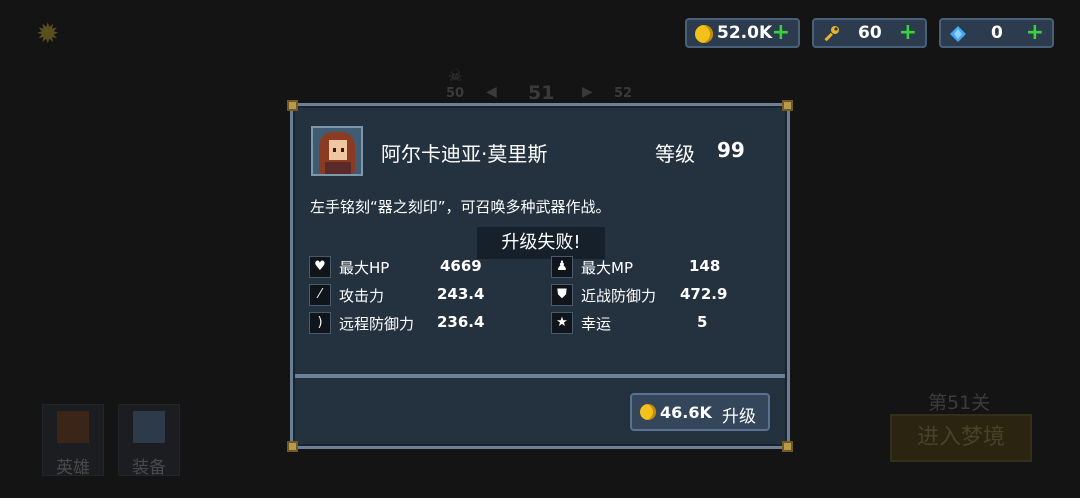 The image size is (1080, 498). Describe the element at coordinates (364, 268) in the screenshot. I see `stat-label: 最大HP` at that location.